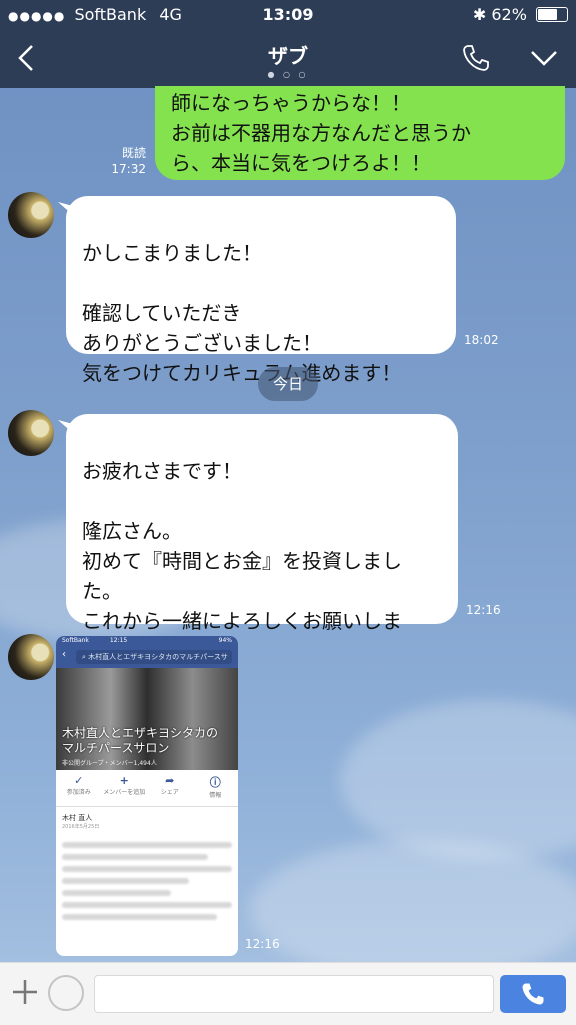 This screenshot has height=1025, width=576. Describe the element at coordinates (128, 169) in the screenshot. I see `message-time: 17:32` at that location.